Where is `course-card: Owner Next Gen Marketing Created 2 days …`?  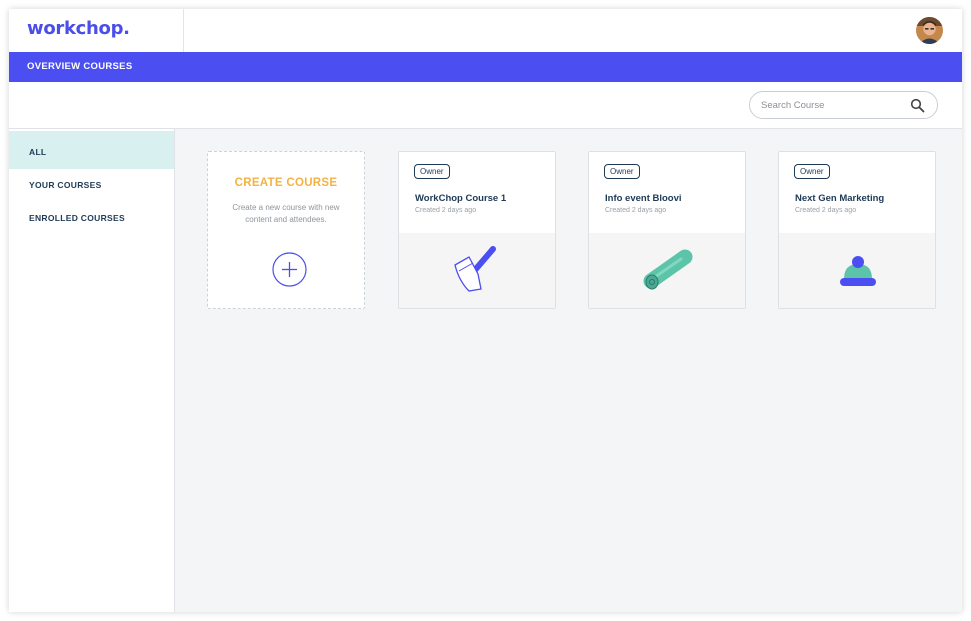 course-card: Owner Next Gen Marketing Created 2 days … is located at coordinates (857, 230).